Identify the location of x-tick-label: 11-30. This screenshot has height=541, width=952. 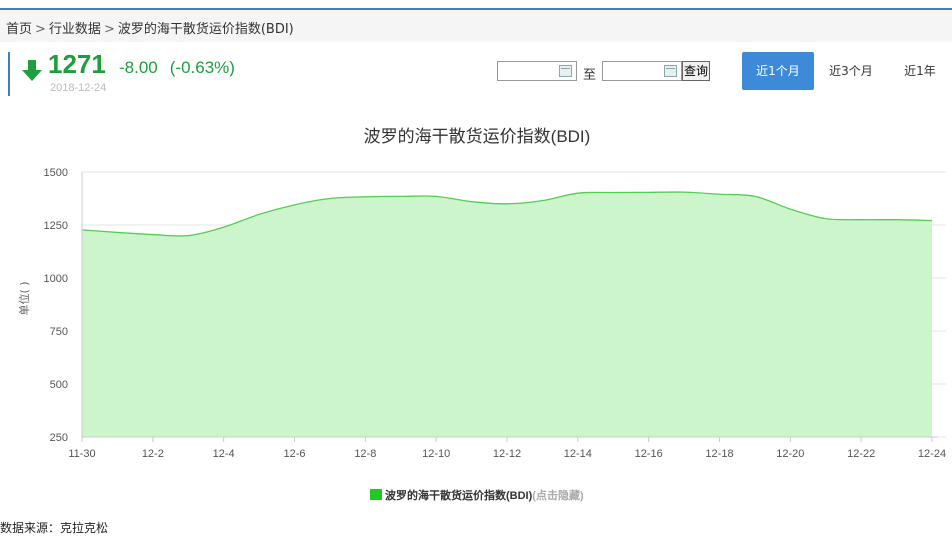
(81, 454).